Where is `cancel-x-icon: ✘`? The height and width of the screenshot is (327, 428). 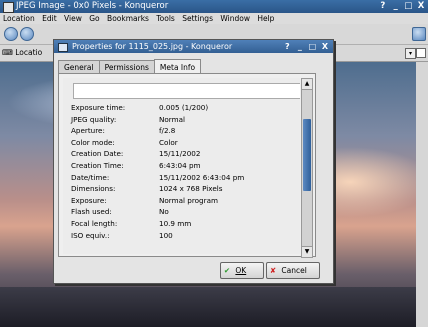
cancel-x-icon: ✘ is located at coordinates (273, 270).